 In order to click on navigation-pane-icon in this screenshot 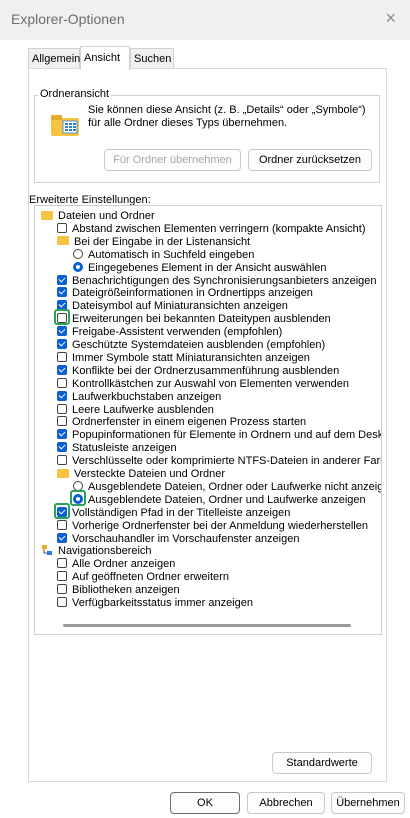, I will do `click(47, 550)`.